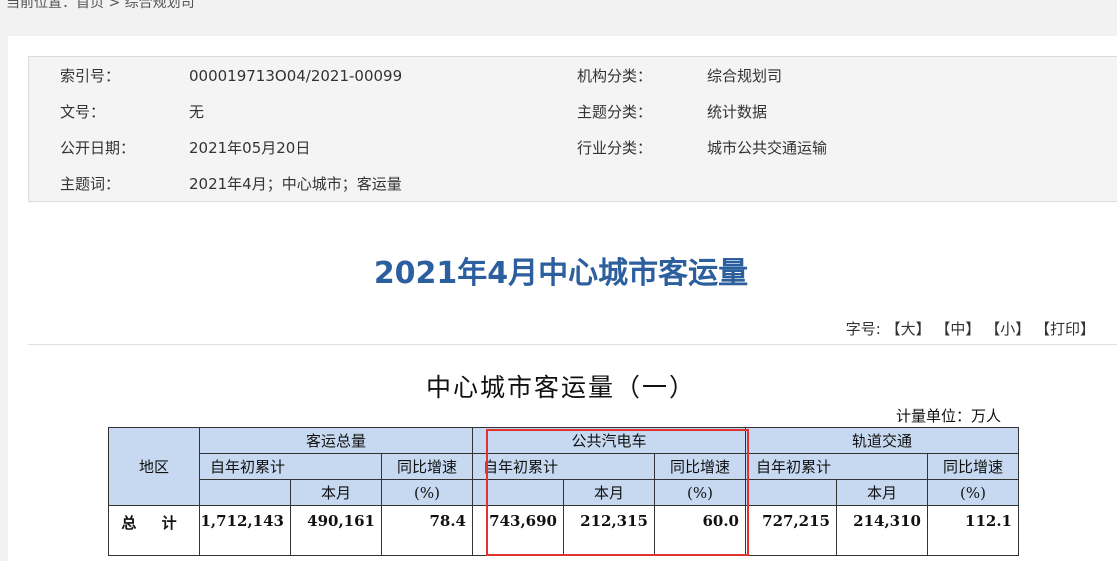  What do you see at coordinates (700, 530) in the screenshot?
I see `cell-bus-yoy: 60.0` at bounding box center [700, 530].